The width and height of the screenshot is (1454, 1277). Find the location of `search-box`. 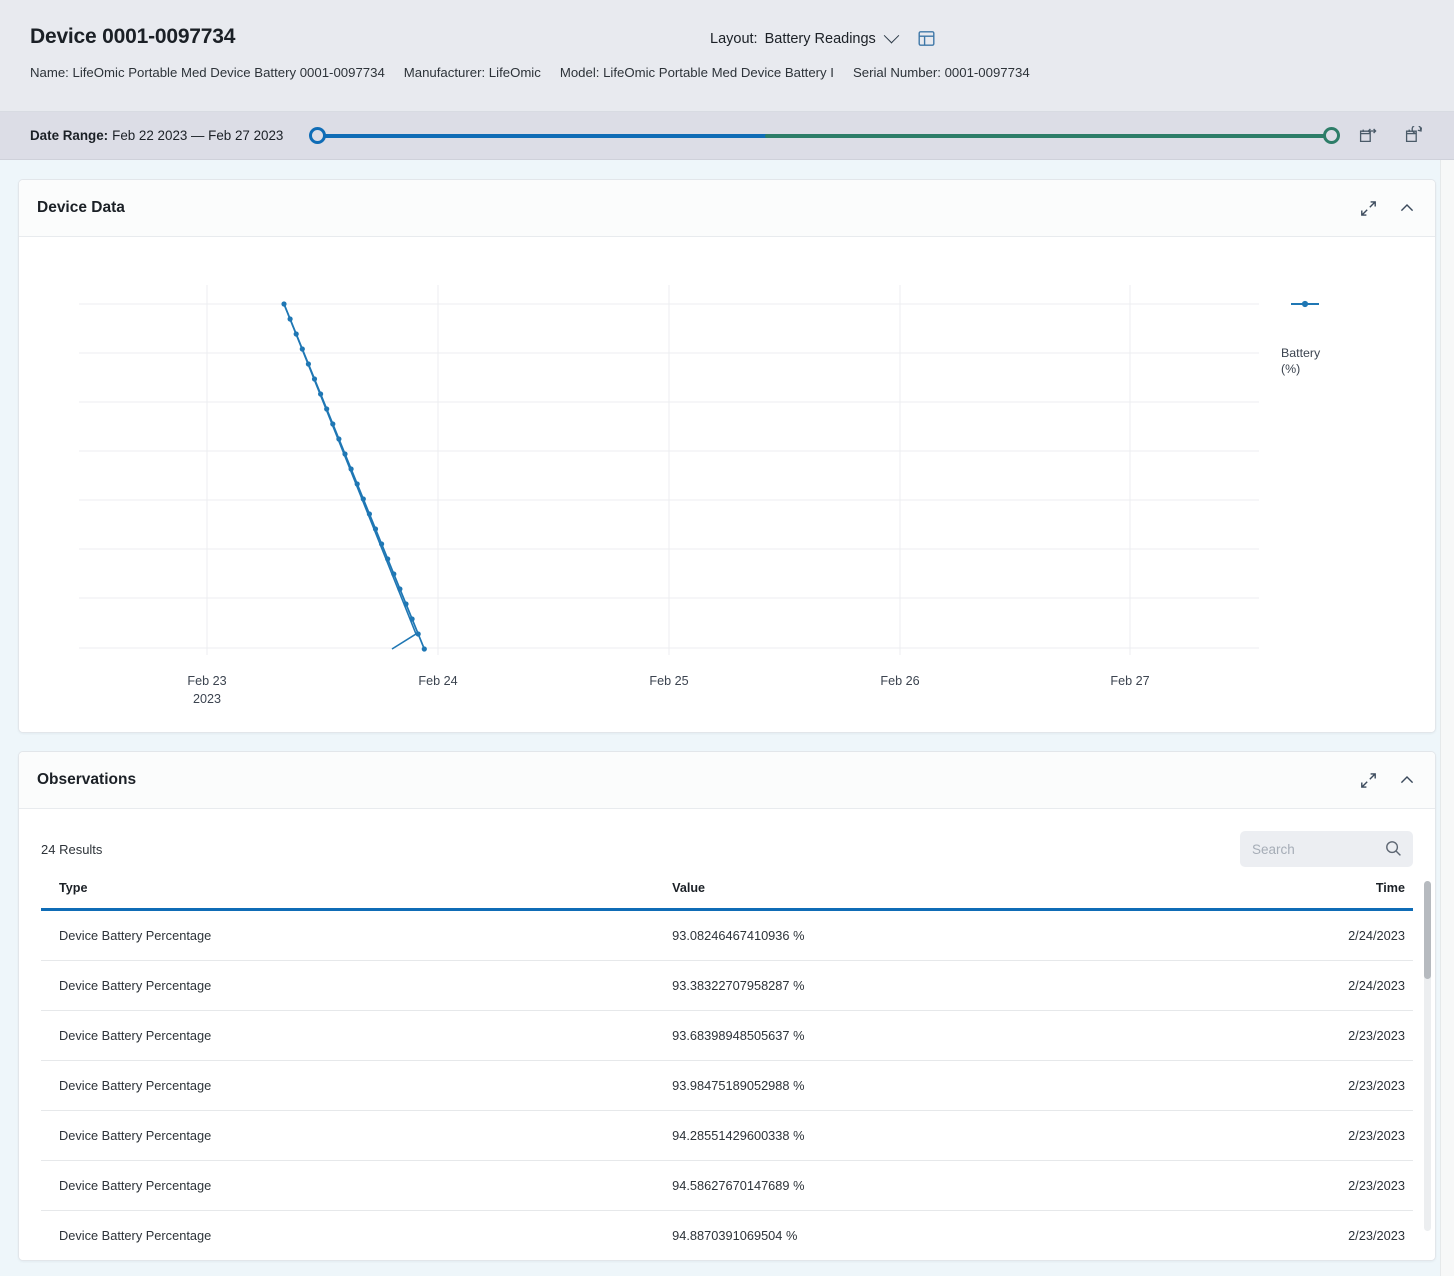

search-box is located at coordinates (1326, 849).